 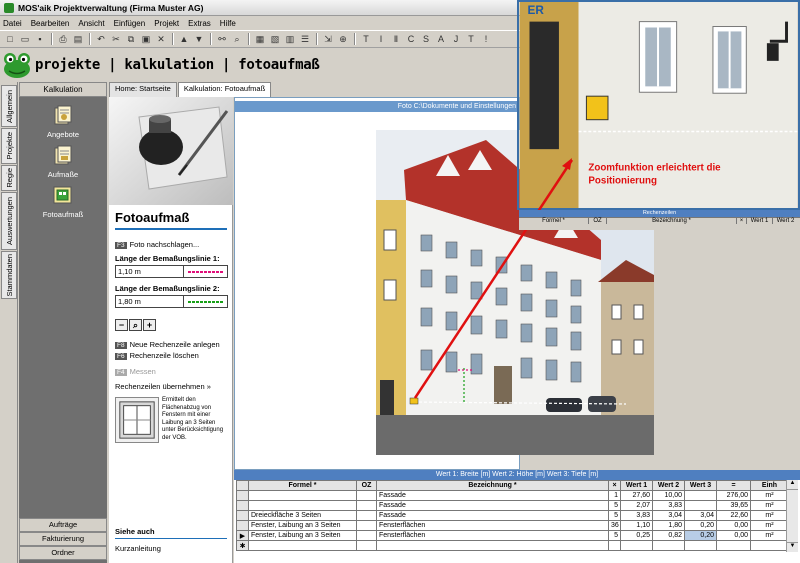 I want to click on cell-wert2: 1,80, so click(x=668, y=525).